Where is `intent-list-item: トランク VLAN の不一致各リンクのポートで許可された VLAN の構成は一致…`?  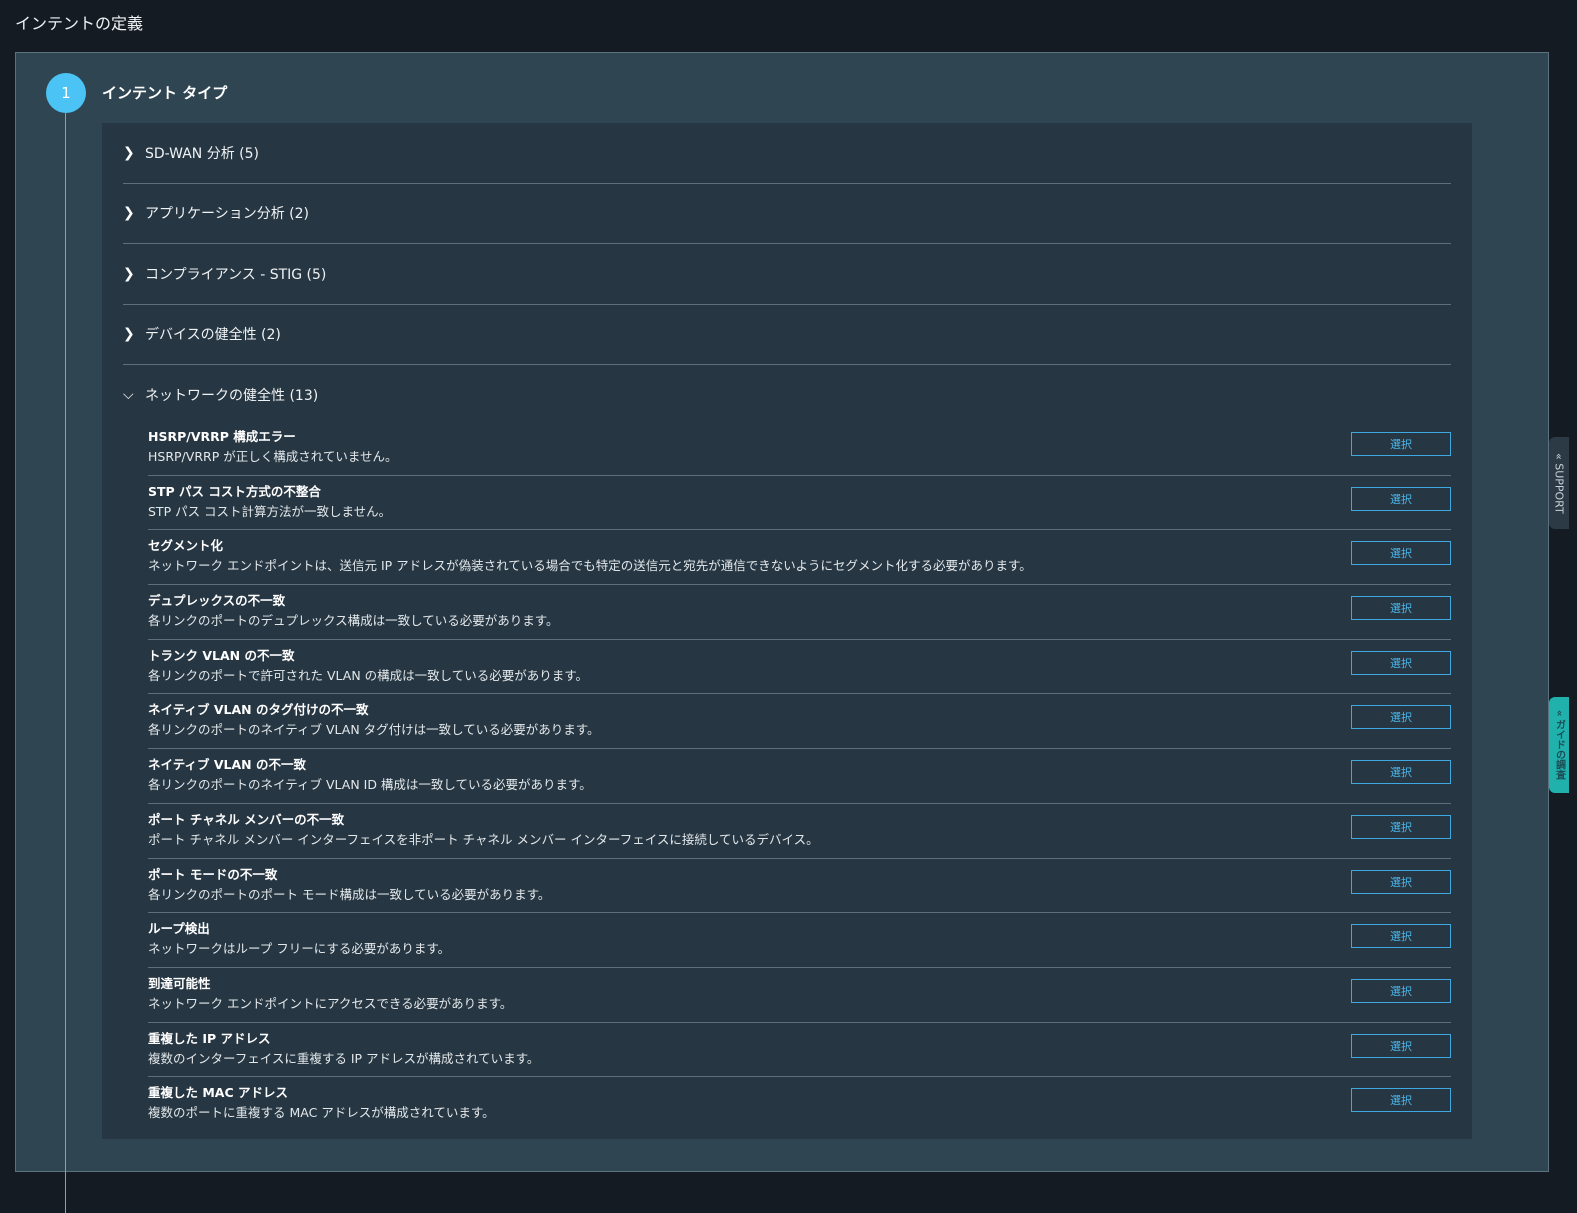 intent-list-item: トランク VLAN の不一致各リンクのポートで許可された VLAN の構成は一致… is located at coordinates (799, 667).